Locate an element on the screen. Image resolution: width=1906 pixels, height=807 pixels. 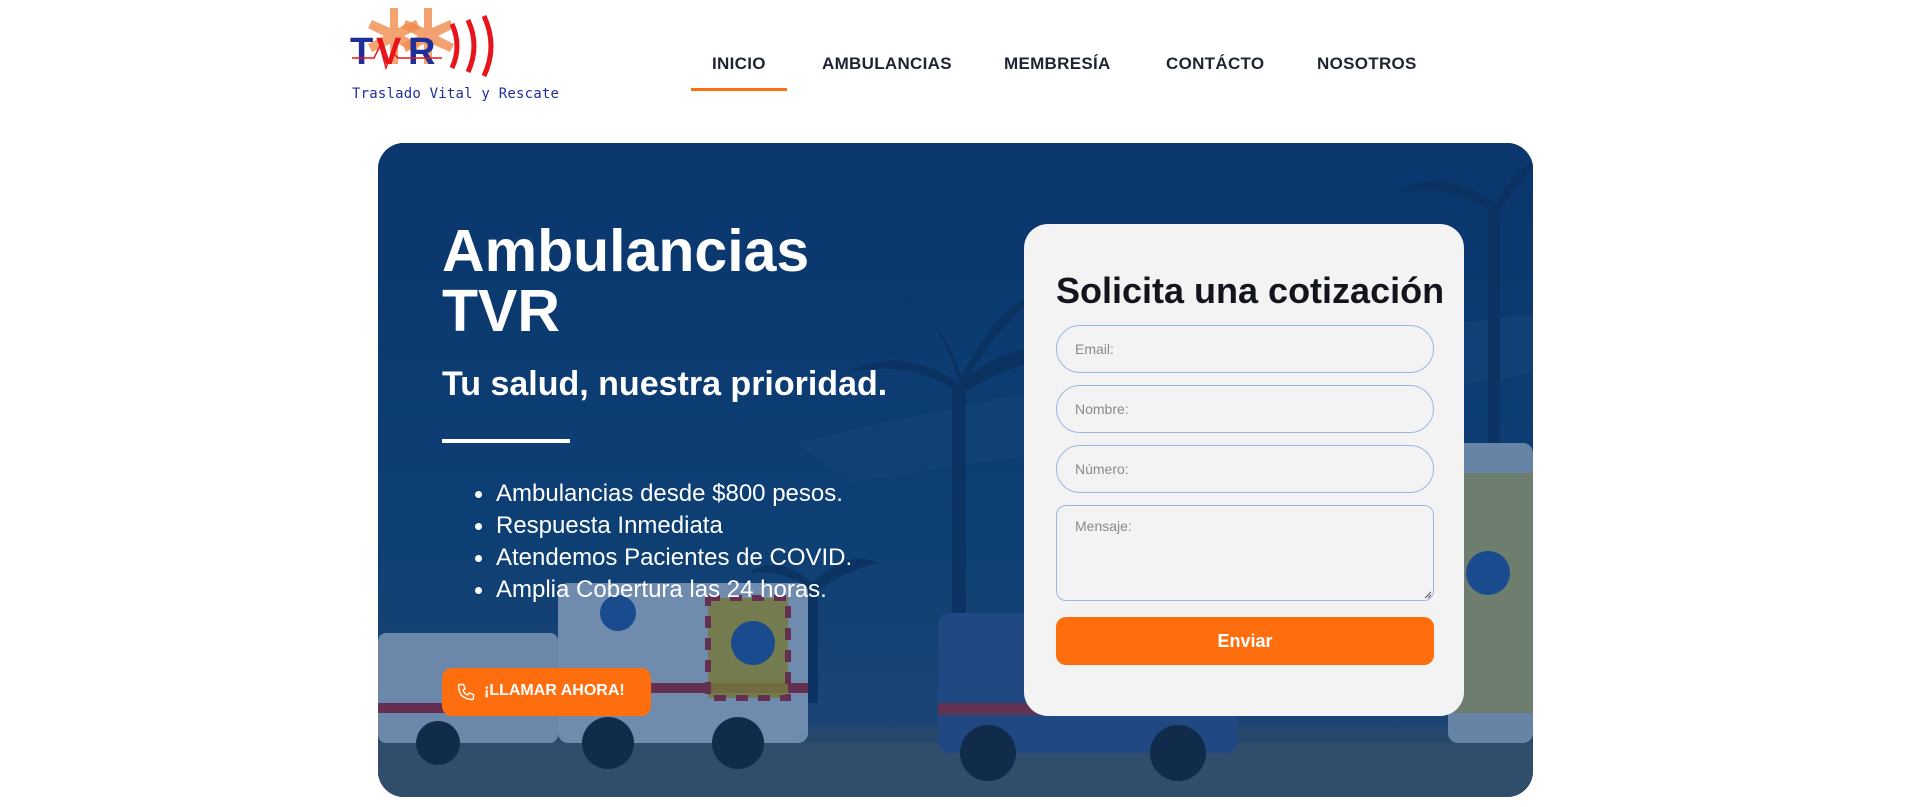
quote-form: Solicita una cotización Enviar is located at coordinates (1244, 470).